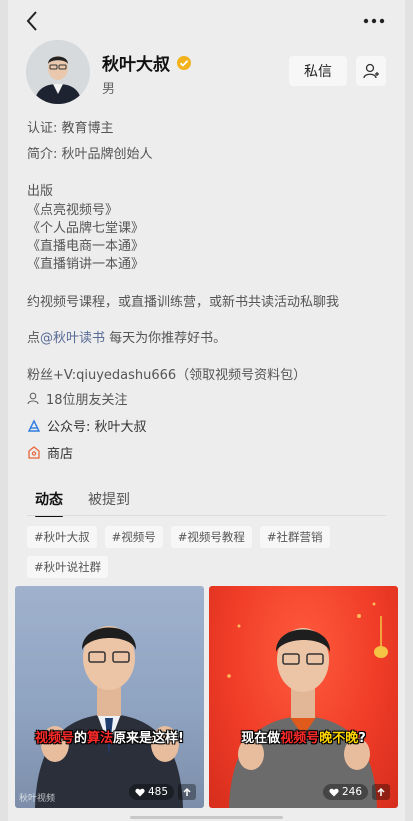  What do you see at coordinates (33, 398) in the screenshot?
I see `friends-icon` at bounding box center [33, 398].